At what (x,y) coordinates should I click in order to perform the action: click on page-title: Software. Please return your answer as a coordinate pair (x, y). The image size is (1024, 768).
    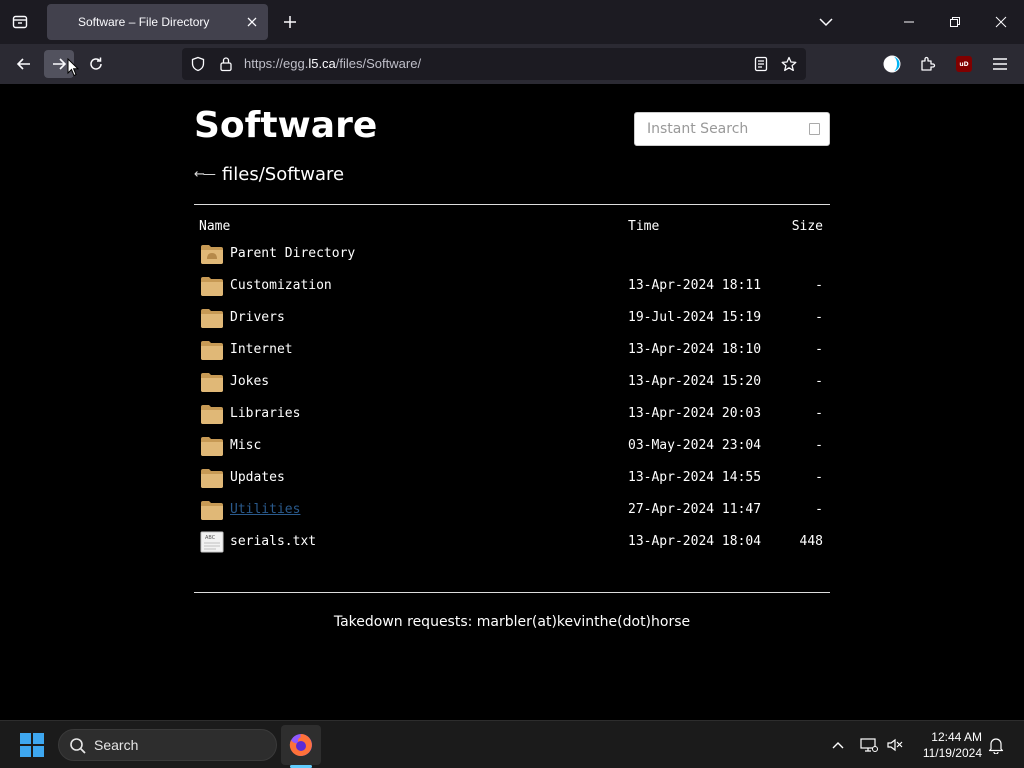
    Looking at the image, I should click on (286, 125).